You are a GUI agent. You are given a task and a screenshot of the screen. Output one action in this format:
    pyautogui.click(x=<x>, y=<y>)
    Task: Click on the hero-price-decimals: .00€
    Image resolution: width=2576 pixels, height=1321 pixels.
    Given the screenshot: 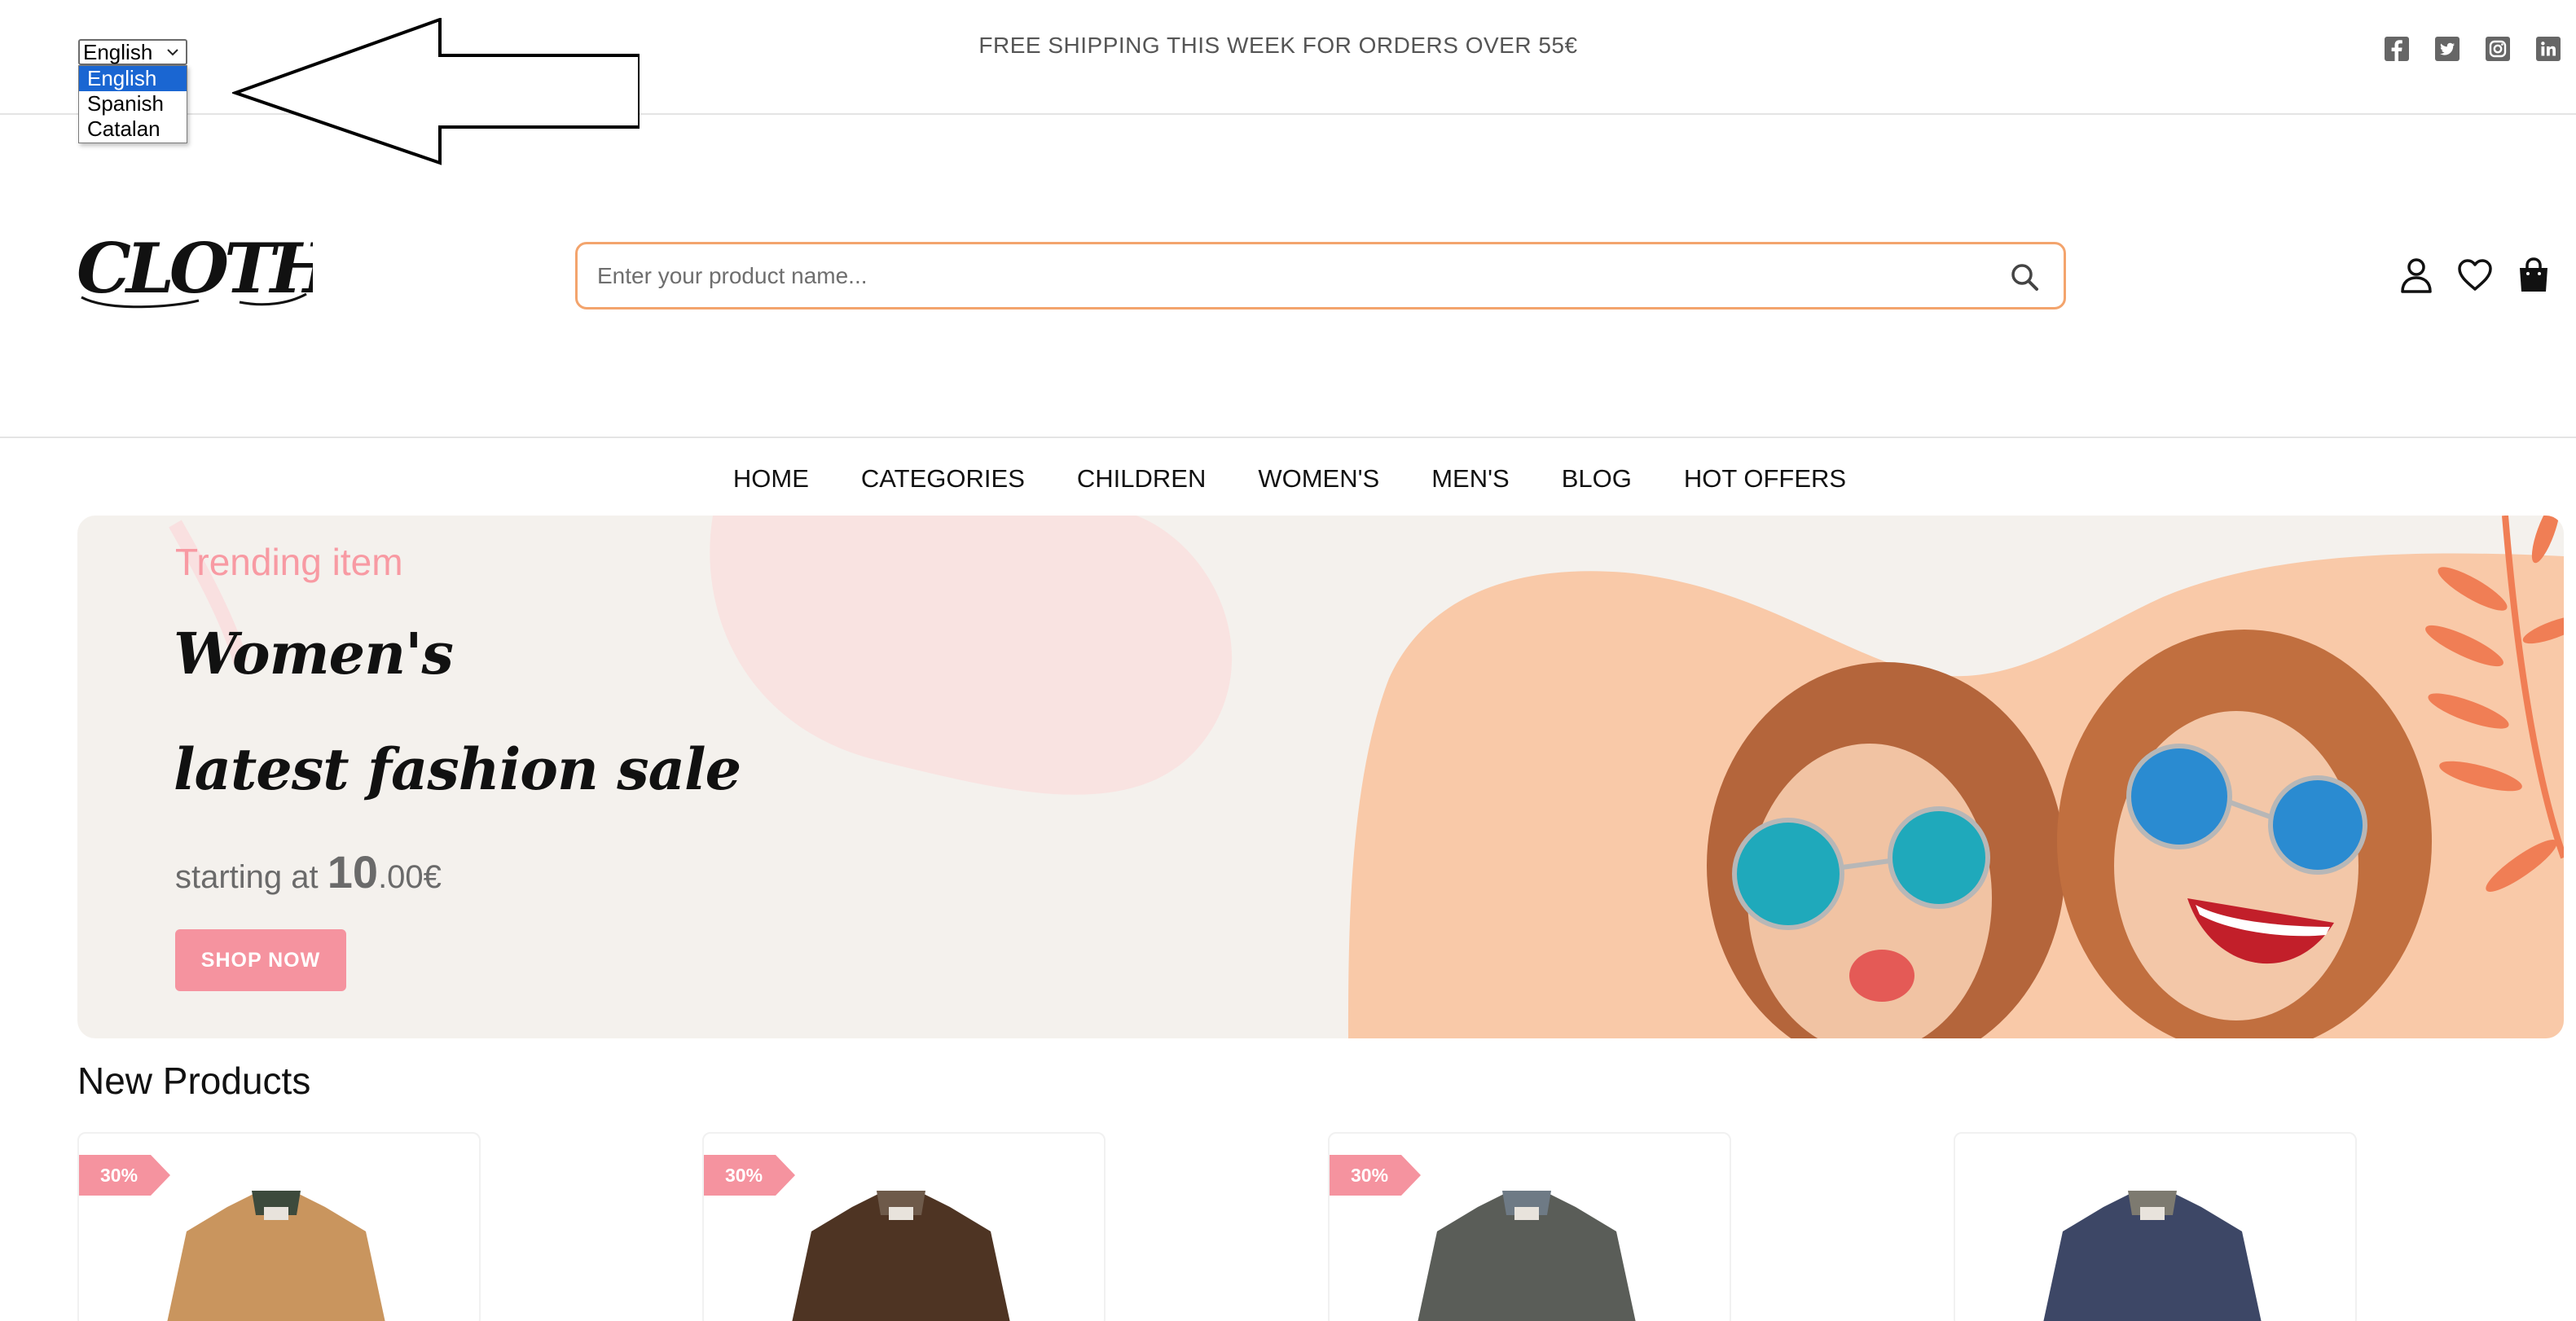 What is the action you would take?
    pyautogui.click(x=410, y=877)
    